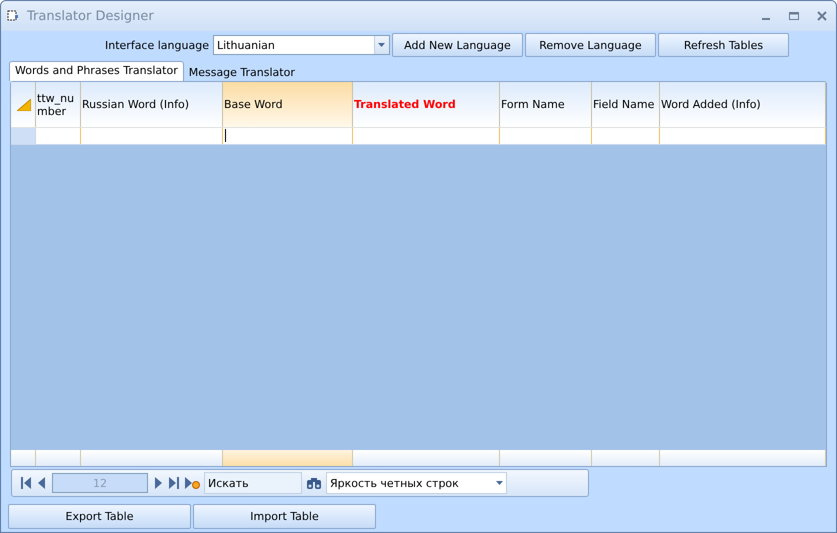  What do you see at coordinates (13, 16) in the screenshot?
I see `app-icon` at bounding box center [13, 16].